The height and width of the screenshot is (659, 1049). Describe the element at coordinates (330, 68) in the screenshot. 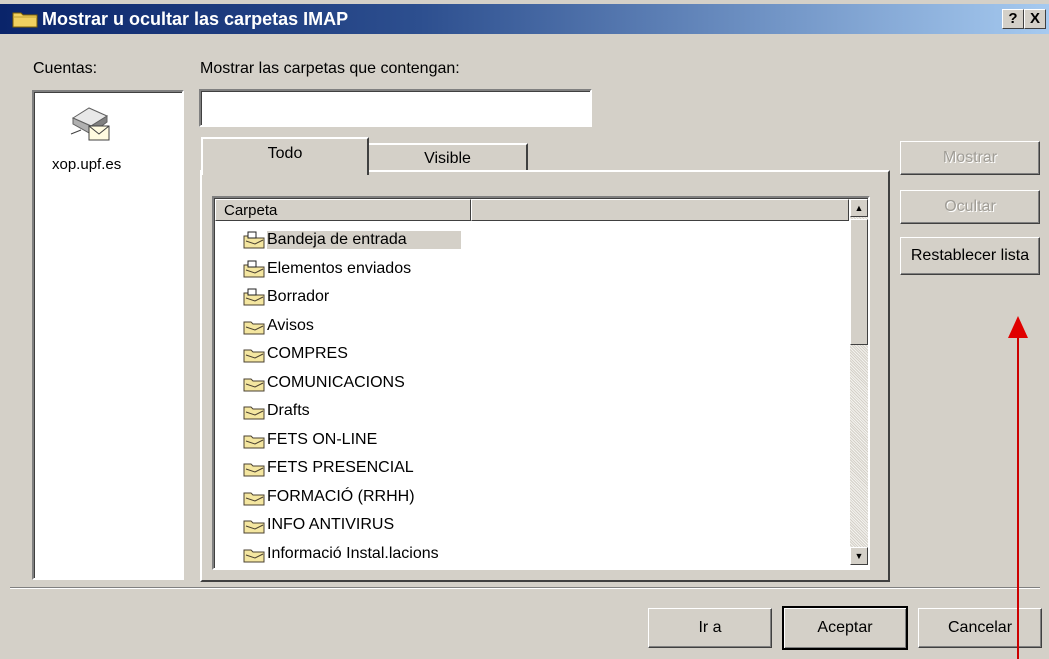

I see `filter-label: Mostrar las carpetas que contengan:` at that location.